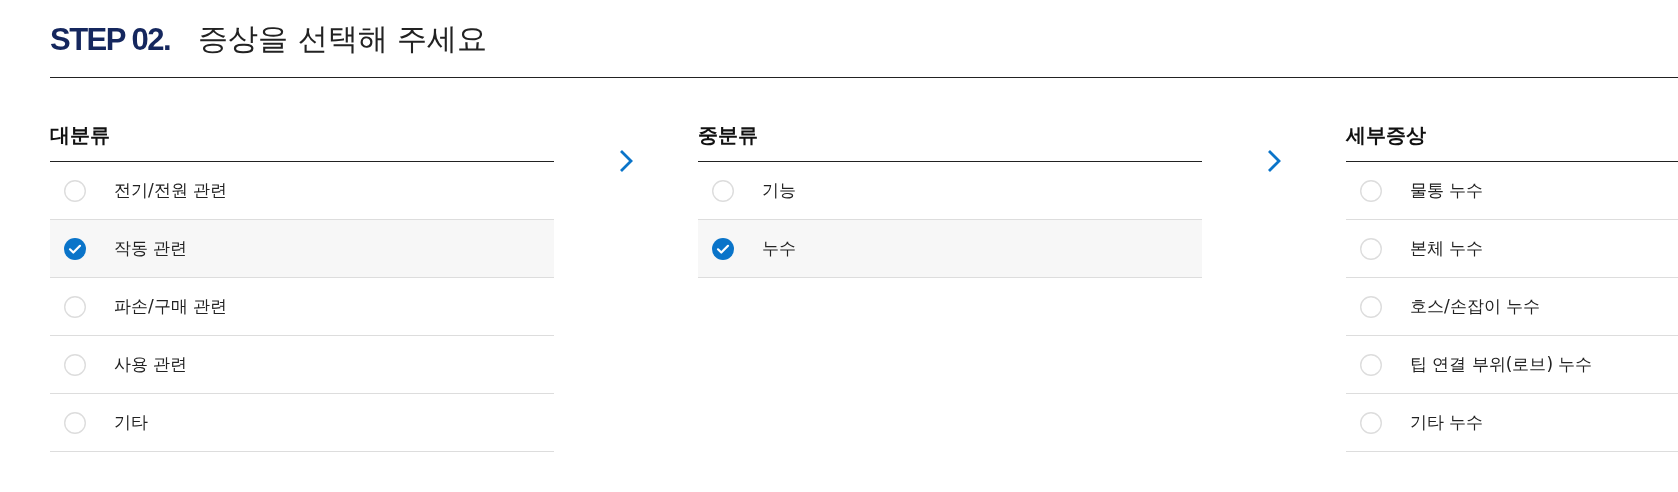  I want to click on option-label: 기타 누수, so click(1447, 422).